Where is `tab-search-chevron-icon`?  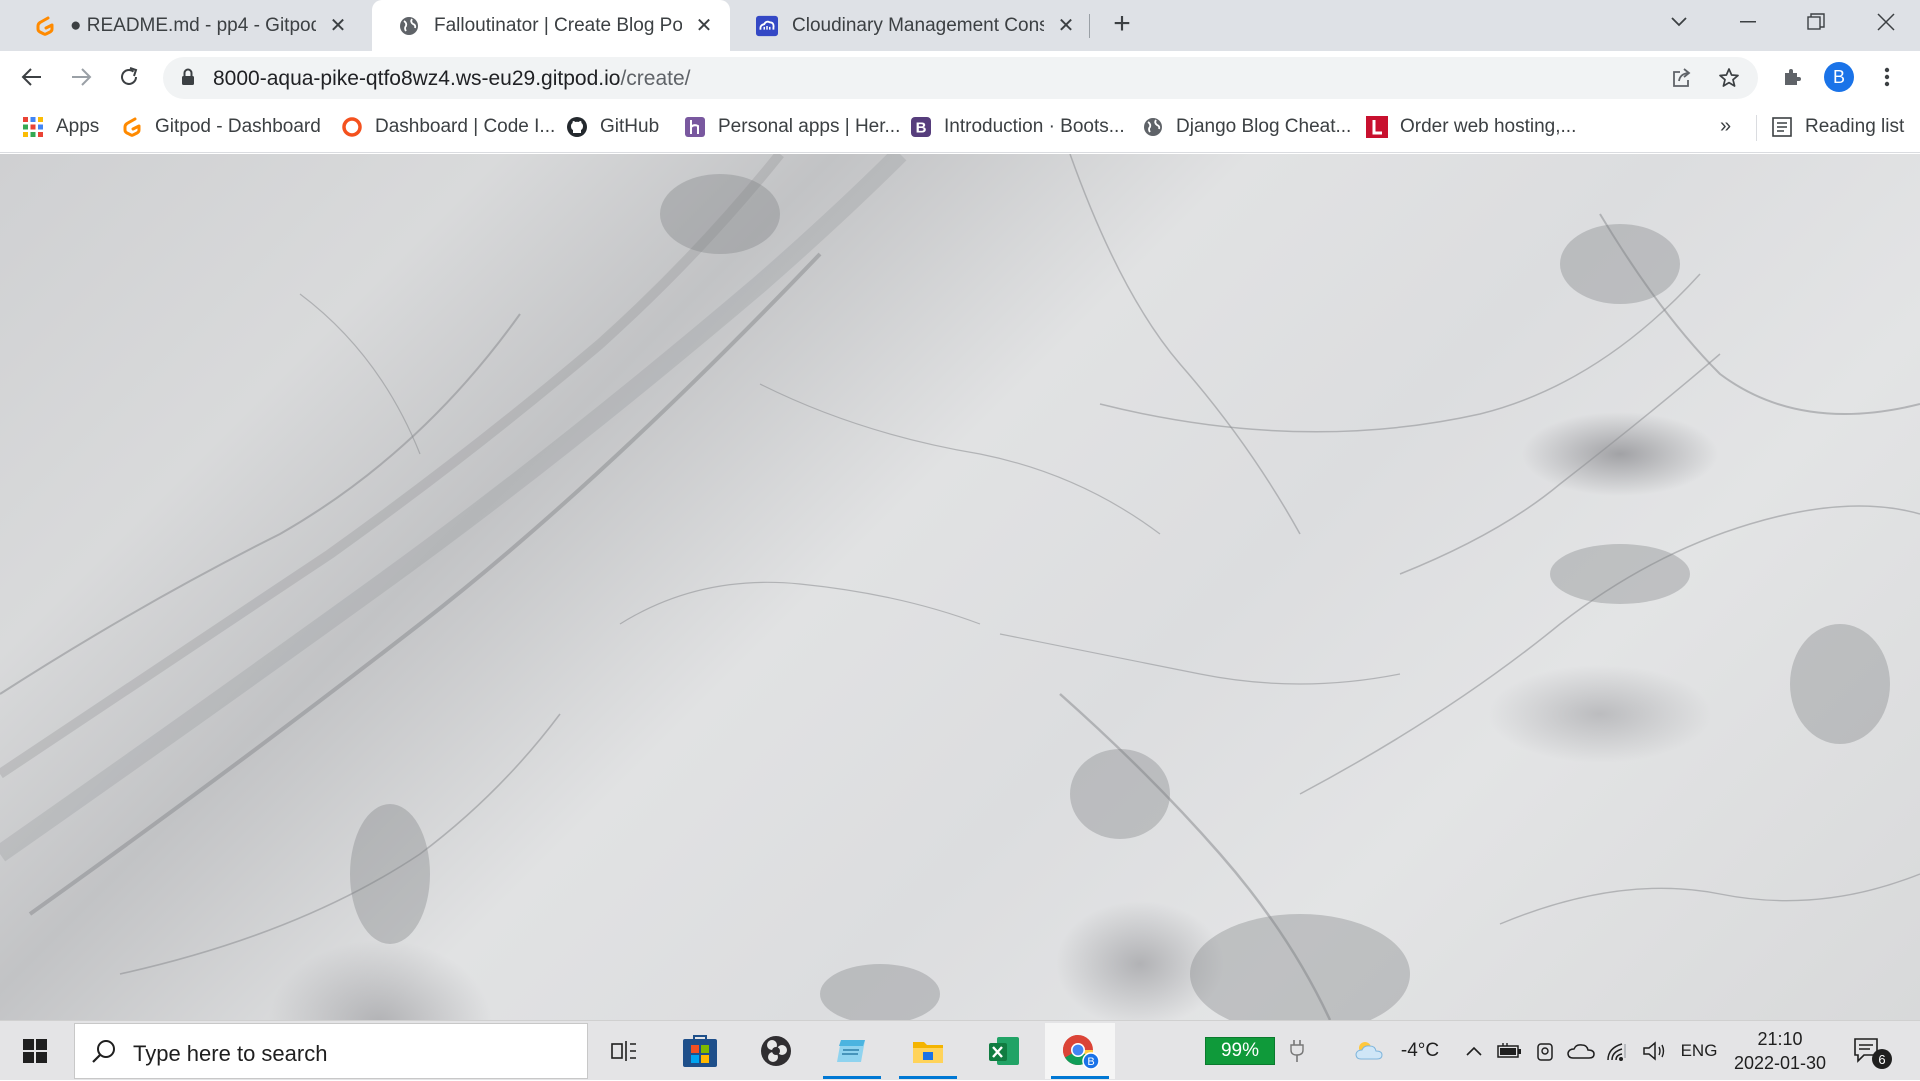
tab-search-chevron-icon is located at coordinates (1679, 22).